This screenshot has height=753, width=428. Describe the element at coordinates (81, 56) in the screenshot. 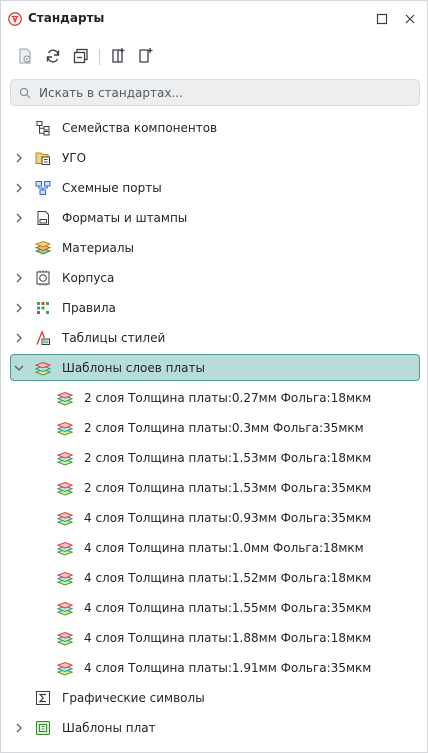

I see `collapse-all-icon` at that location.